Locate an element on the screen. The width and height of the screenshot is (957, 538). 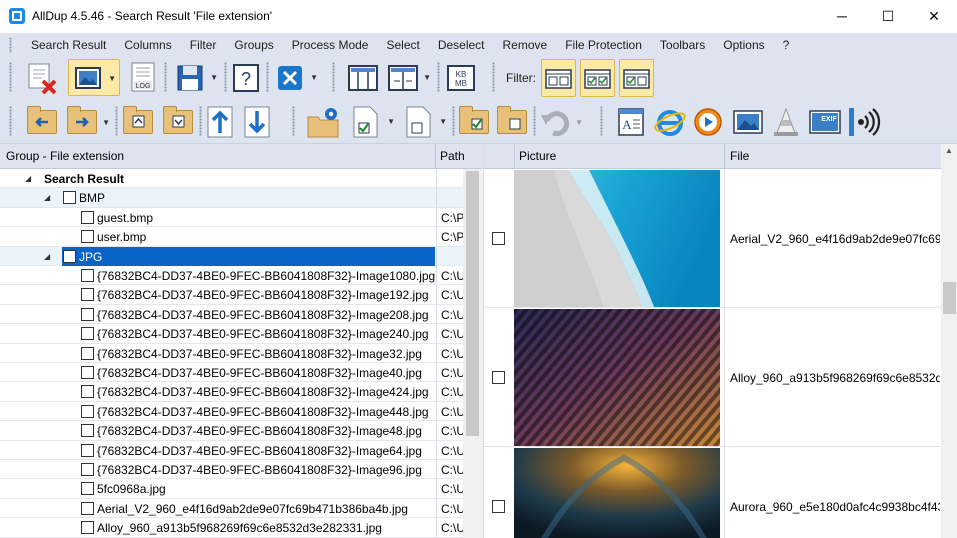
undo-button: ▼ is located at coordinates (562, 122).